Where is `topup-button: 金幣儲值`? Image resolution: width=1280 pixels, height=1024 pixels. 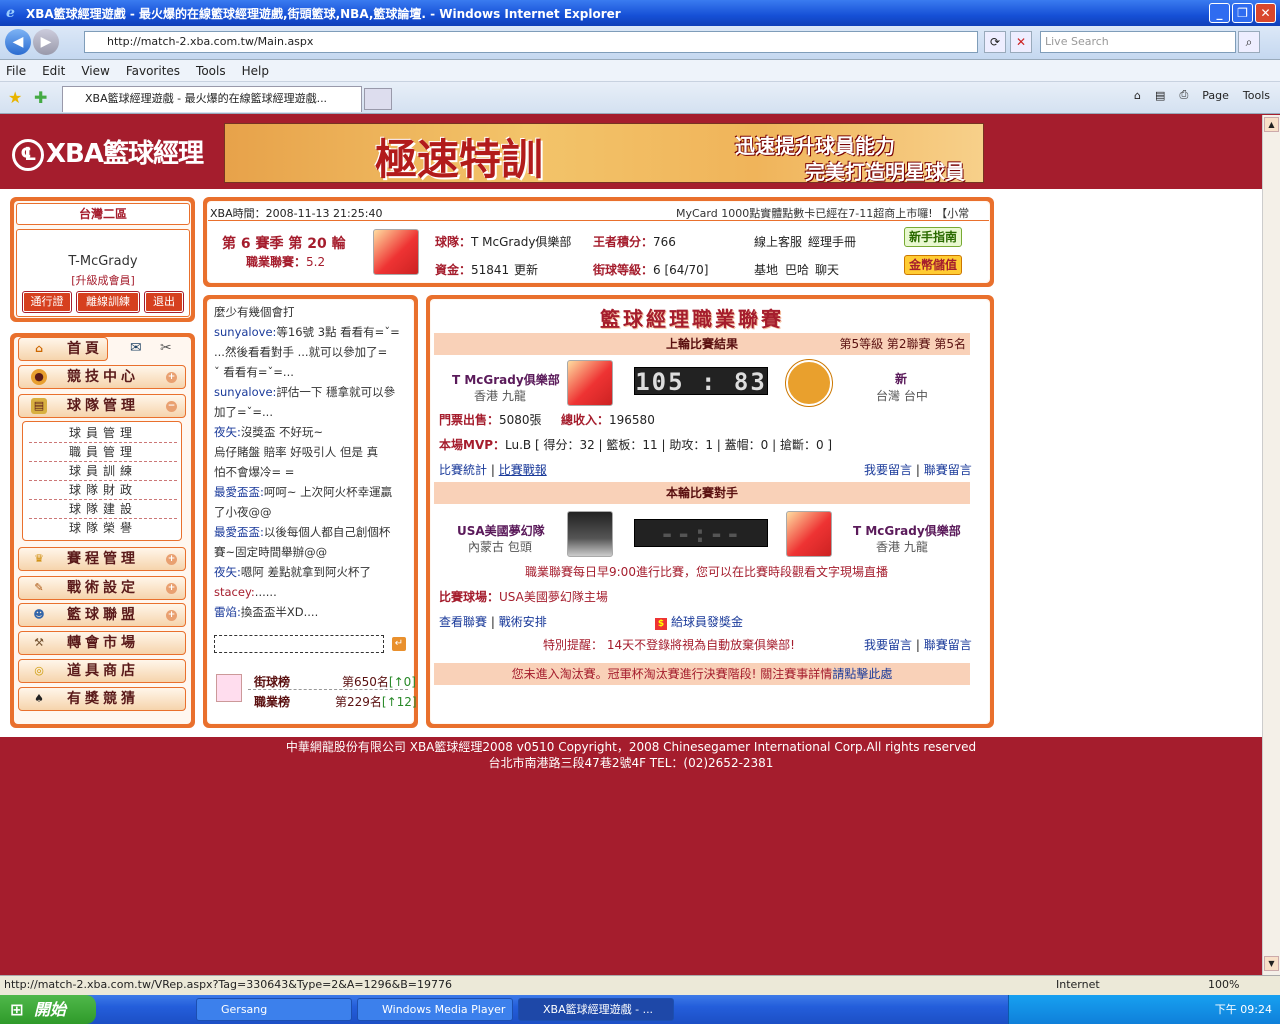
topup-button: 金幣儲值 is located at coordinates (933, 265).